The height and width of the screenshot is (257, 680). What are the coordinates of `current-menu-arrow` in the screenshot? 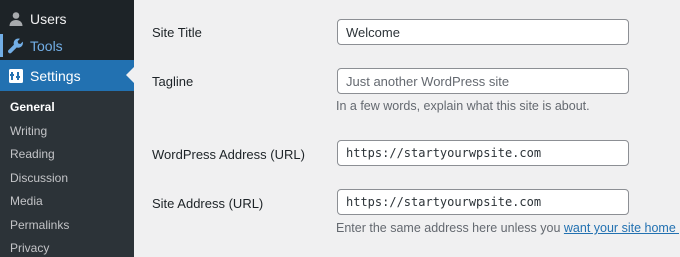 It's located at (130, 75).